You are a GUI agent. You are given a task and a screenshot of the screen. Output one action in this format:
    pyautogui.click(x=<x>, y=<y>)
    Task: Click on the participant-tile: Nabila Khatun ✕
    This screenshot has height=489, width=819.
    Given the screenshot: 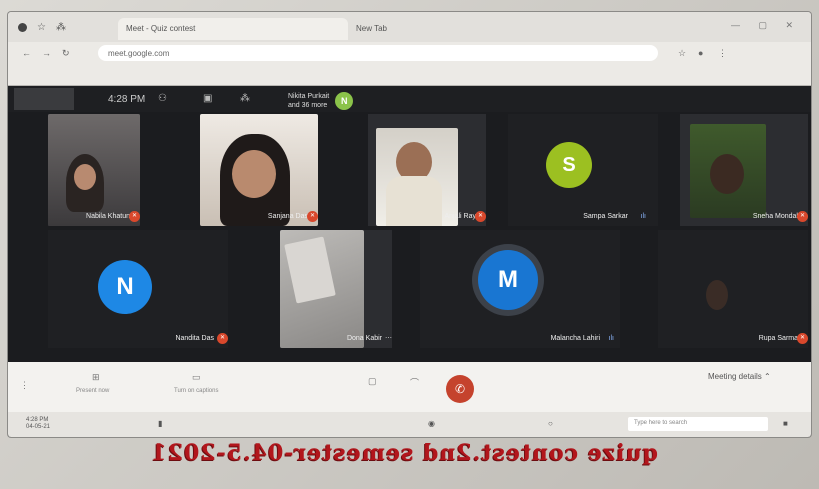 What is the action you would take?
    pyautogui.click(x=94, y=170)
    